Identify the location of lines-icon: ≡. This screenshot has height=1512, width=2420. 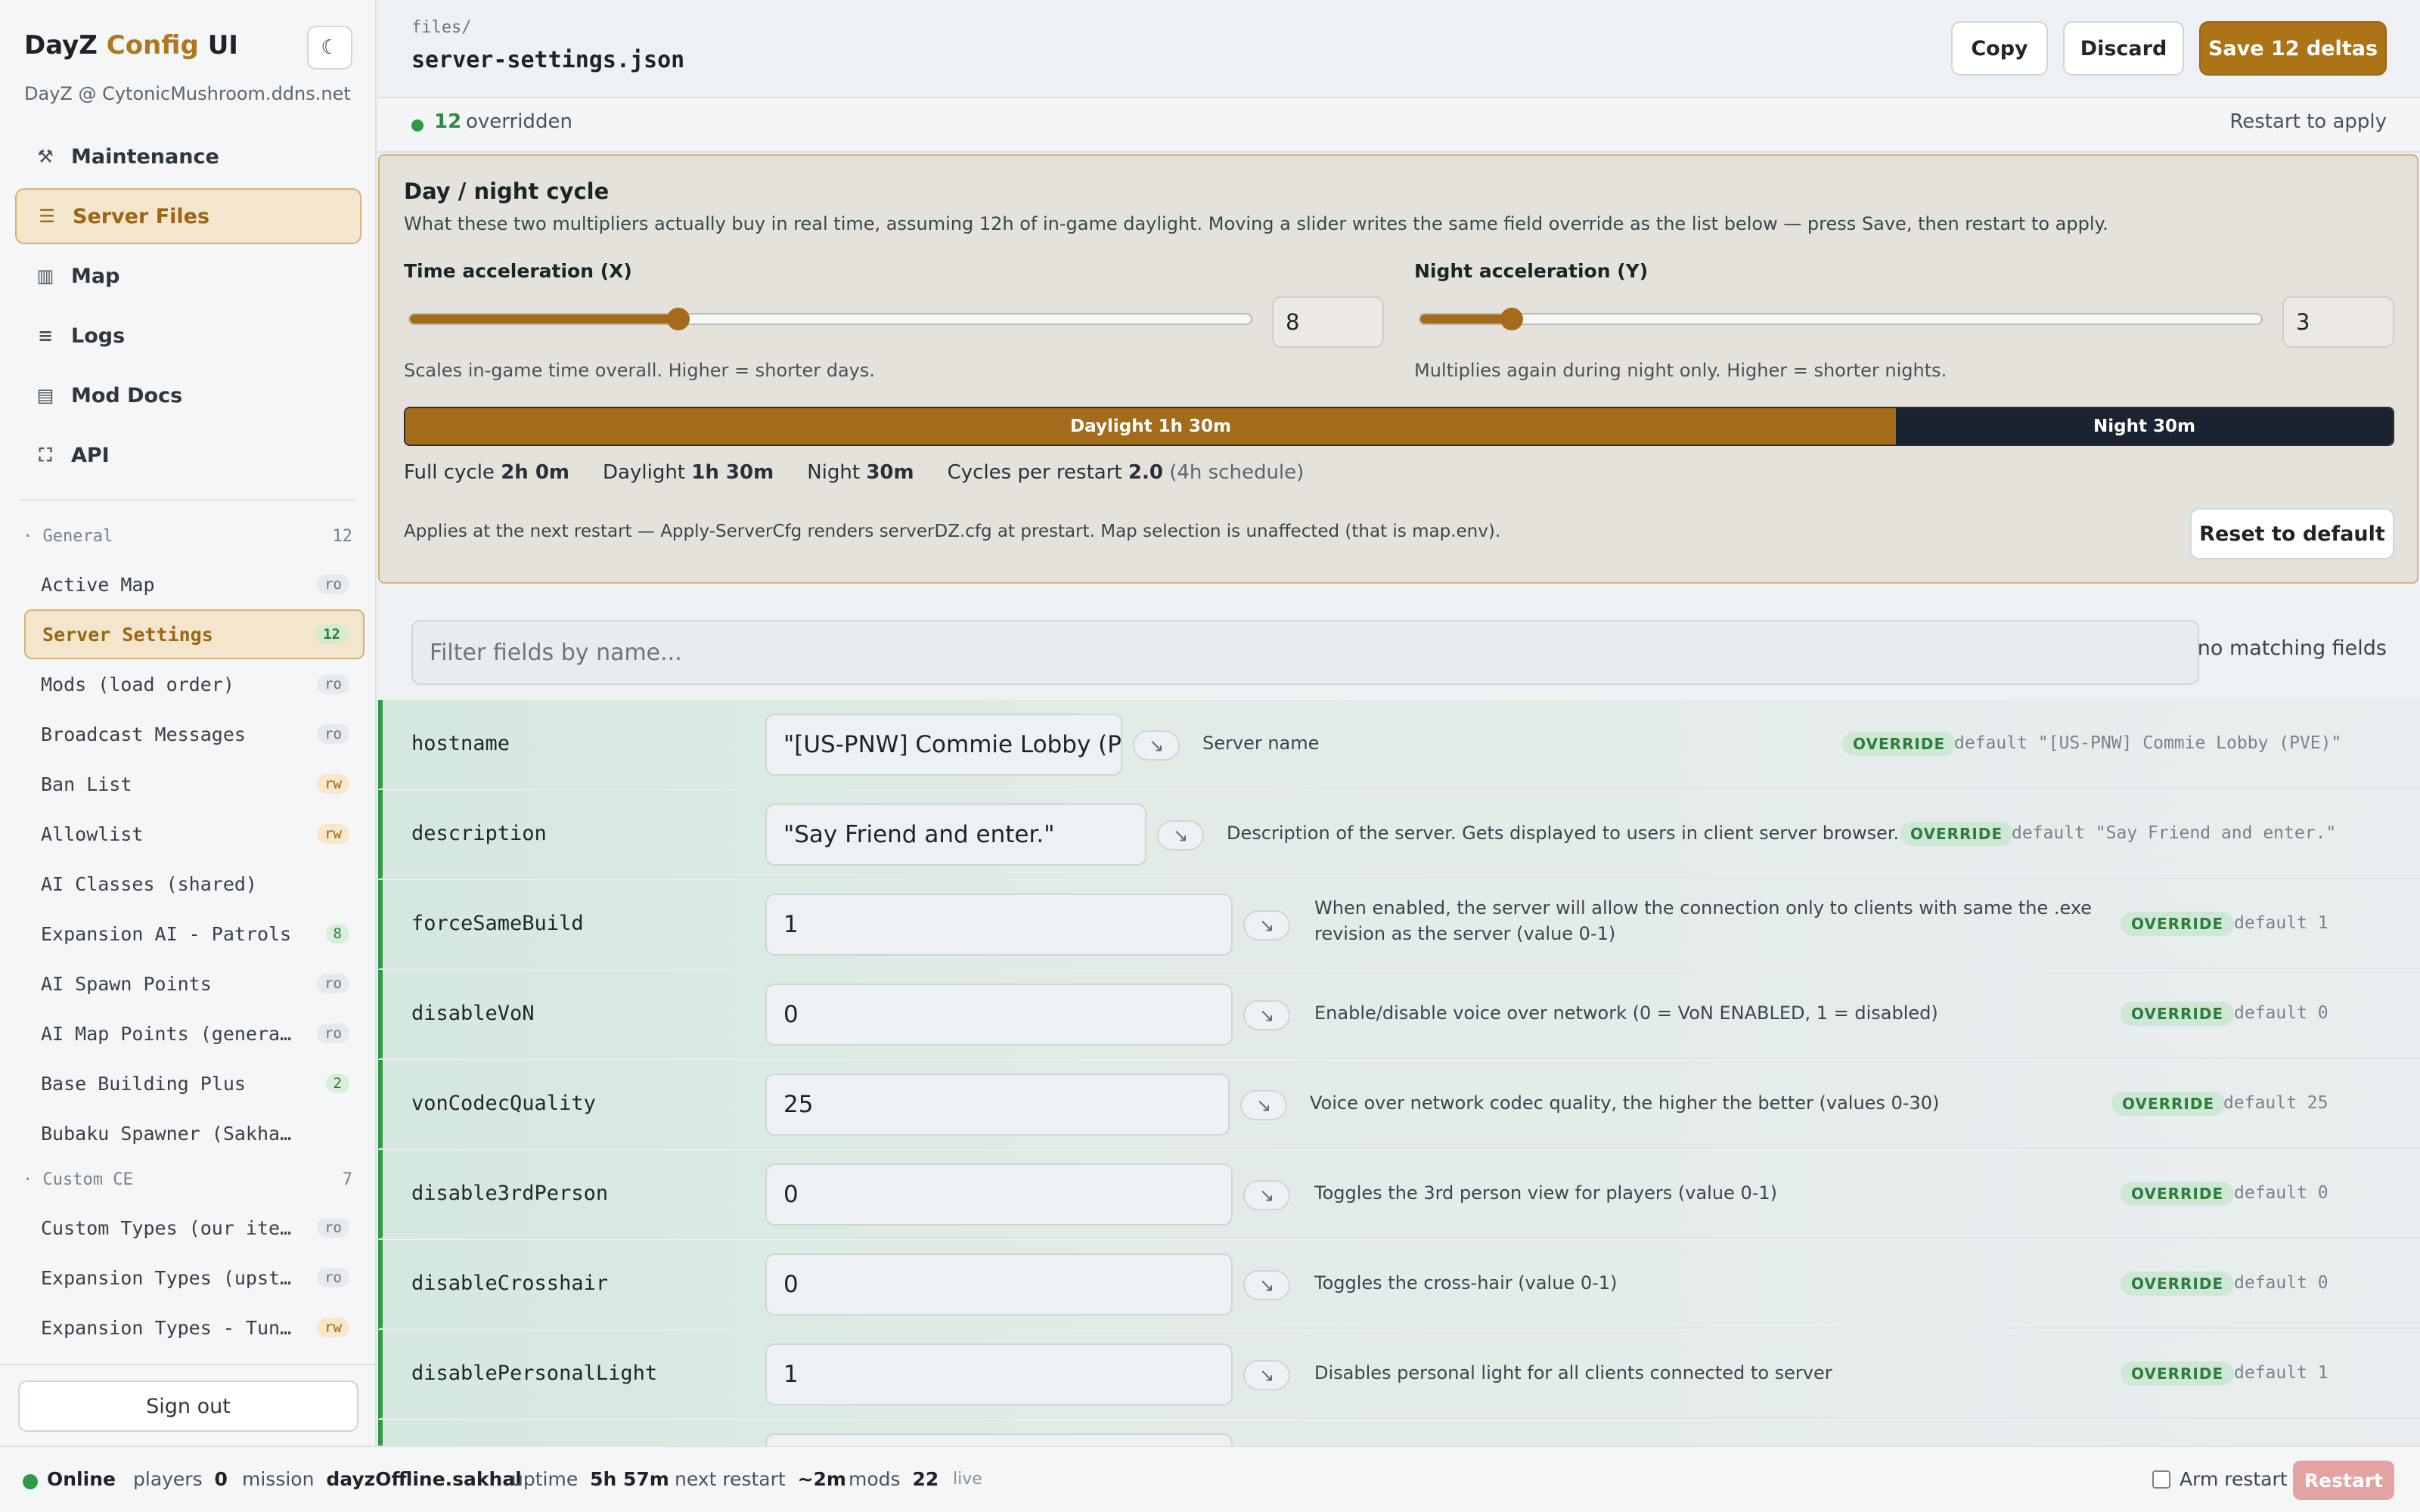
(45, 335).